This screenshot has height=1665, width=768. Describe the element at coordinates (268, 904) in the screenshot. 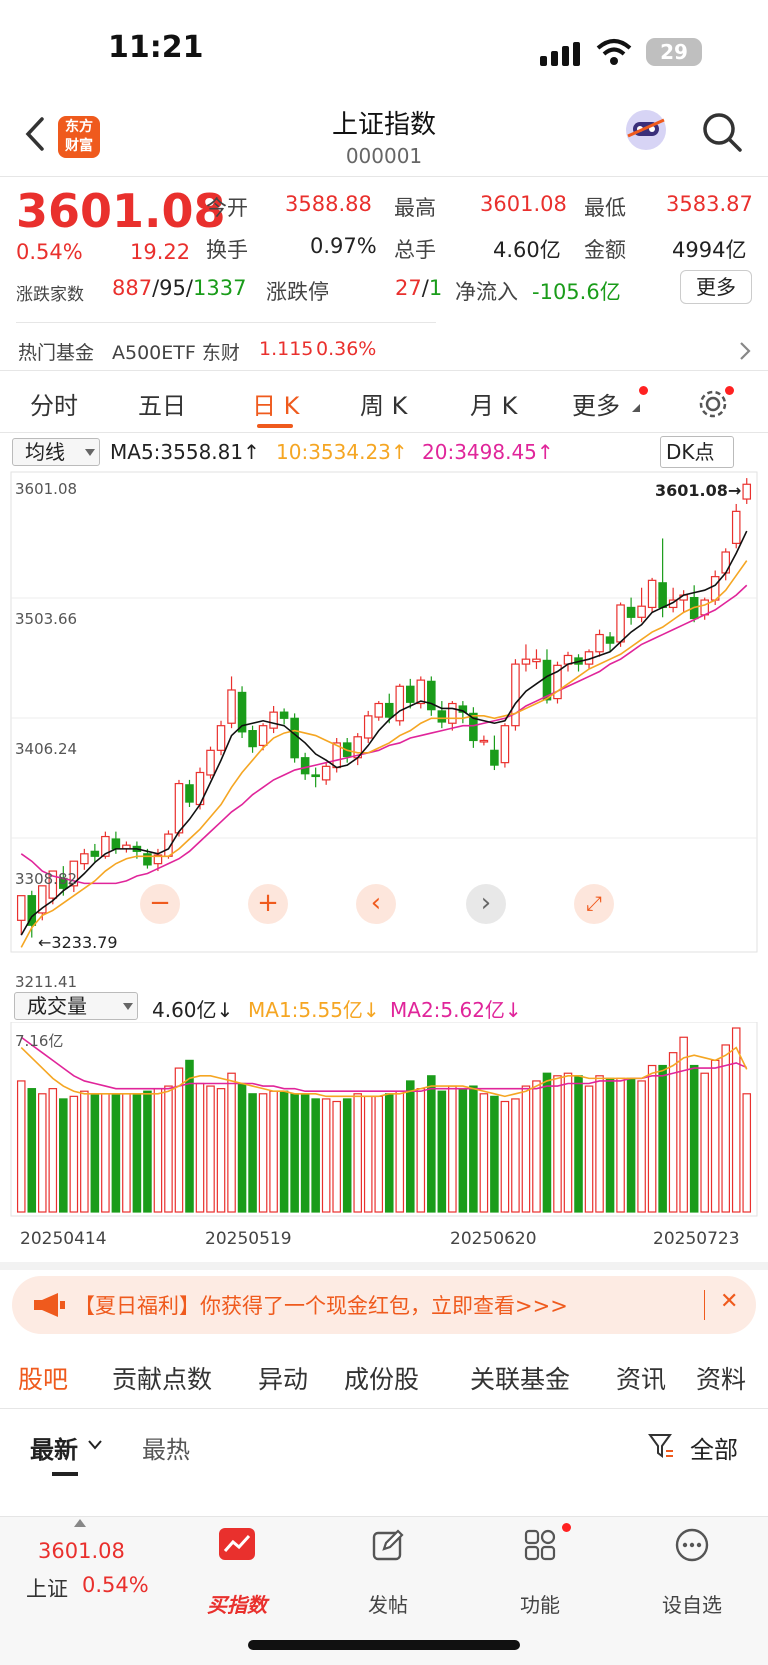

I see `zoom-in-button: +` at that location.